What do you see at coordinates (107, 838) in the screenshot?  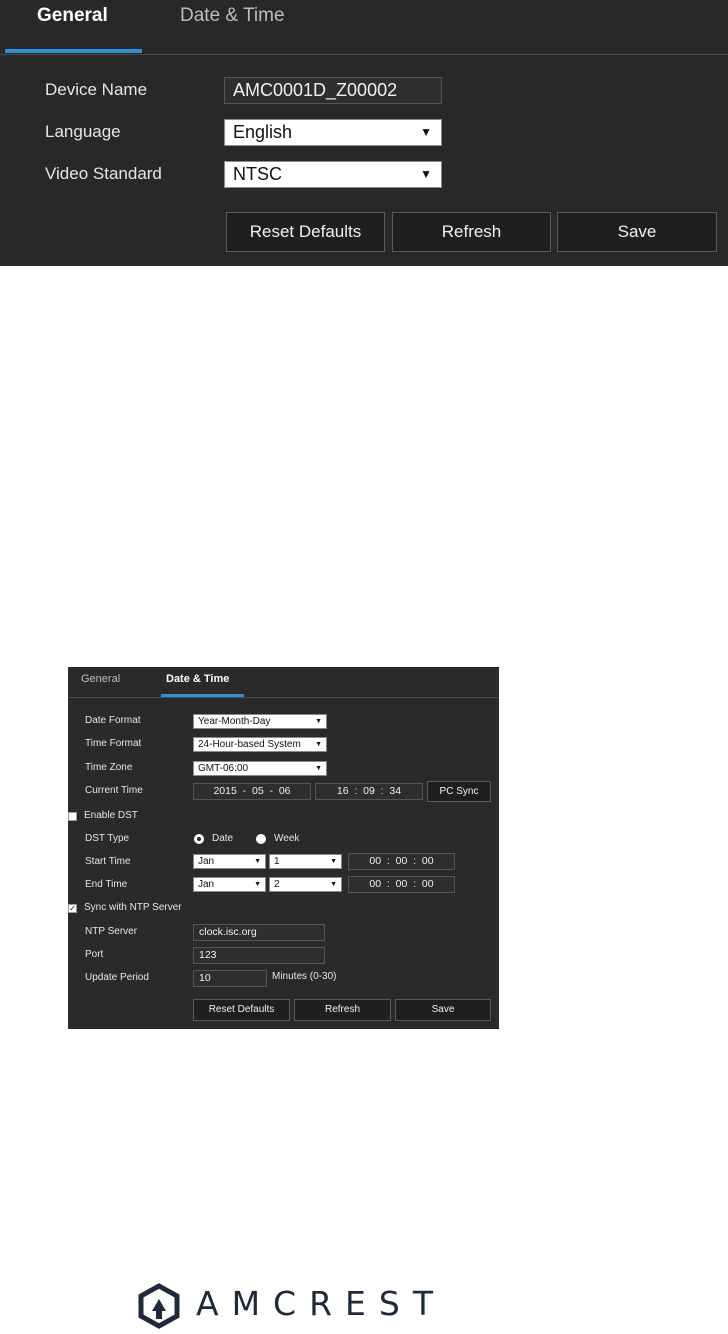 I see `dst-type-label: DST Type` at bounding box center [107, 838].